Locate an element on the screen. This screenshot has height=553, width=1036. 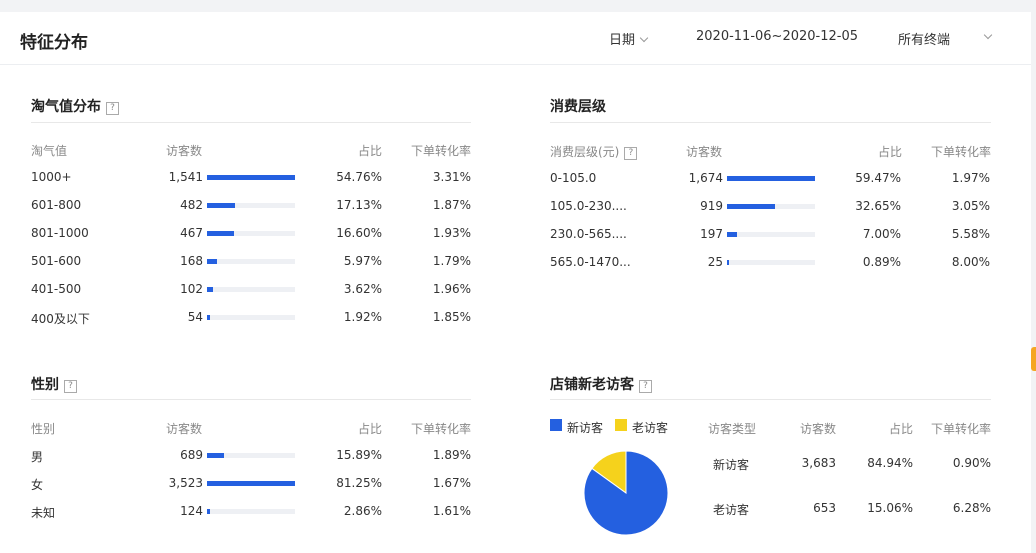
share-value: 15.06% is located at coordinates (890, 508).